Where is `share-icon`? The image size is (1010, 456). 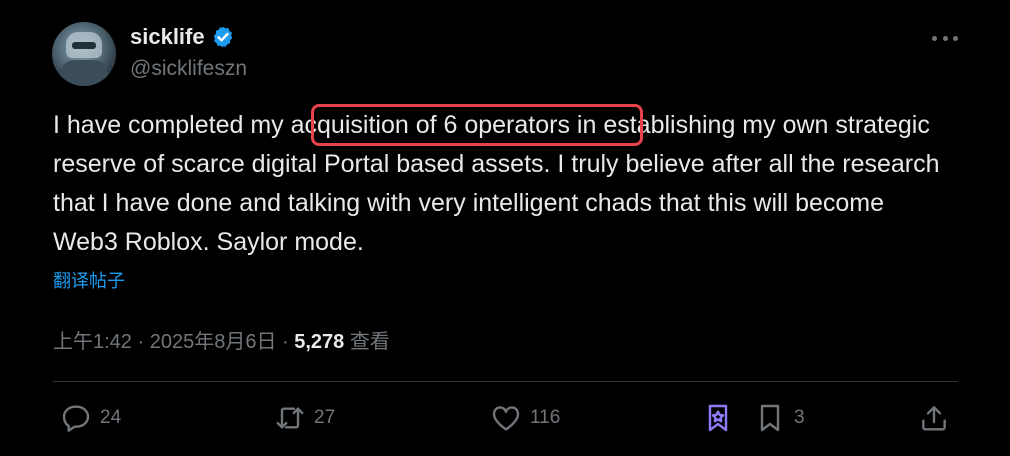 share-icon is located at coordinates (934, 418).